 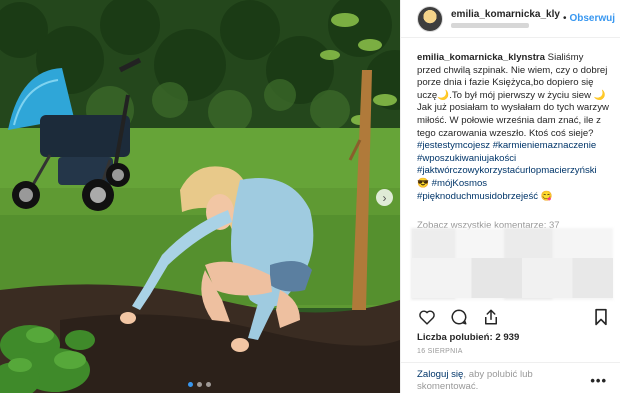 What do you see at coordinates (468, 337) in the screenshot?
I see `likes-count: Liczba polubień: 2 939` at bounding box center [468, 337].